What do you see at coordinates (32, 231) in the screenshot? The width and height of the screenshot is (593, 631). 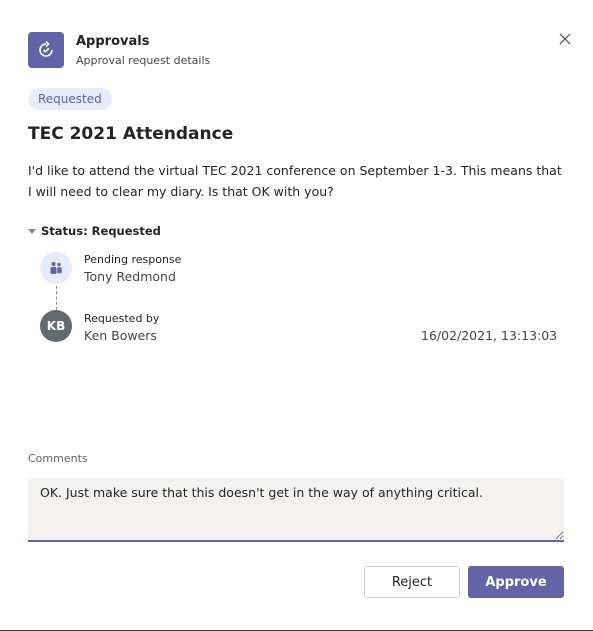 I see `caret-down-icon` at bounding box center [32, 231].